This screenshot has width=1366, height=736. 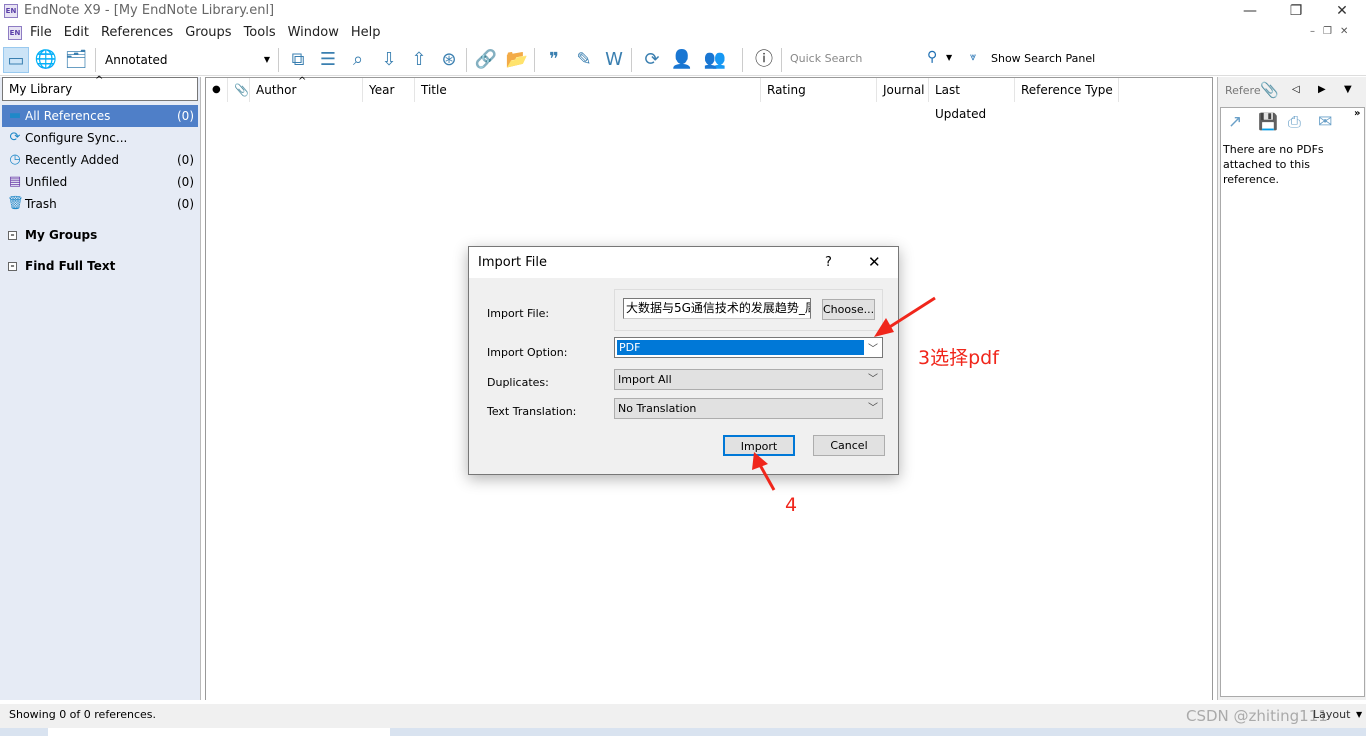 What do you see at coordinates (41, 32) in the screenshot?
I see `menu-file: File` at bounding box center [41, 32].